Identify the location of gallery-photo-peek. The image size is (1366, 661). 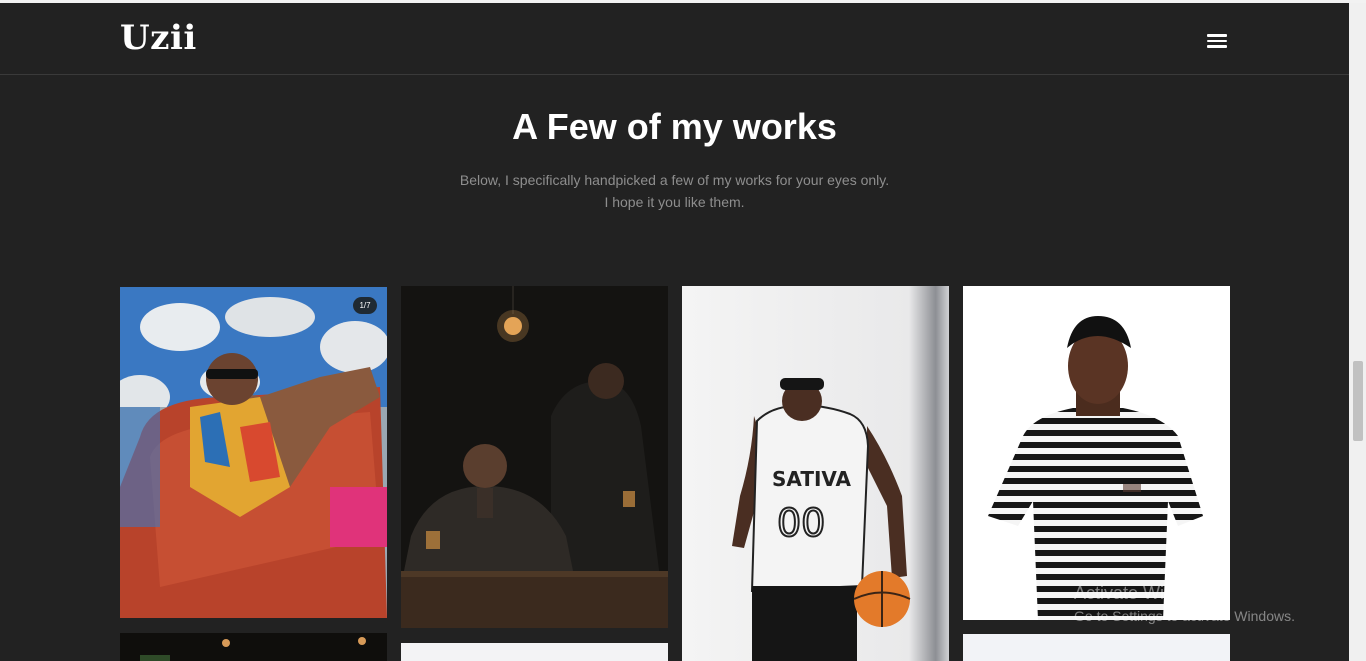
(253, 647).